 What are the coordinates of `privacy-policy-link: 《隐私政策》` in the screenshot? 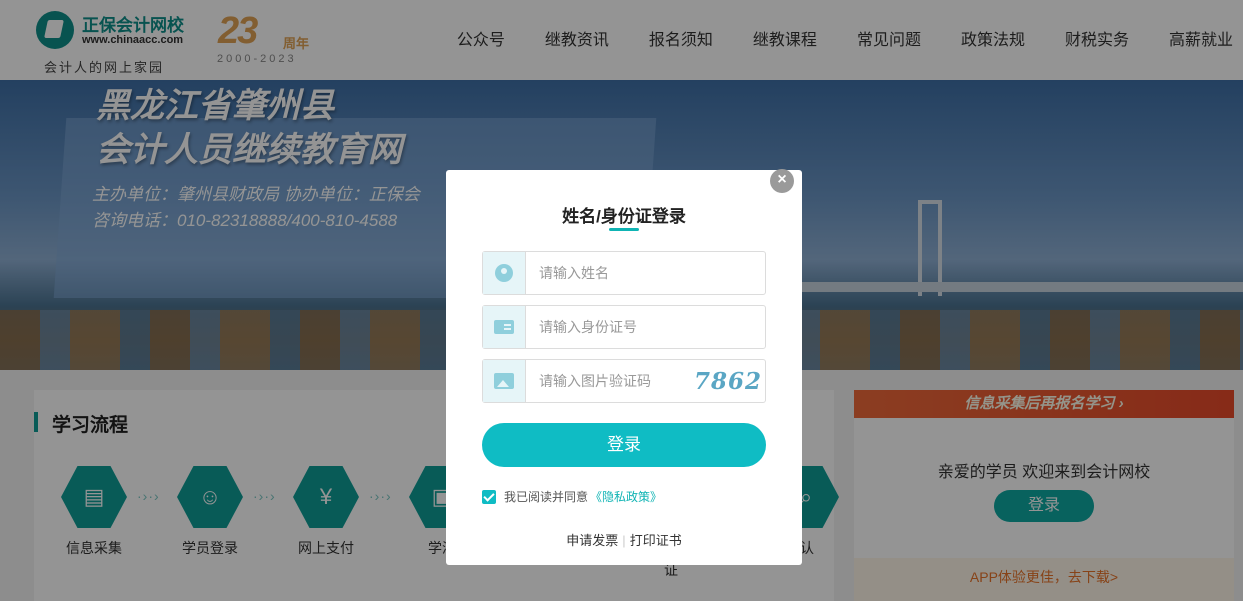 It's located at (626, 496).